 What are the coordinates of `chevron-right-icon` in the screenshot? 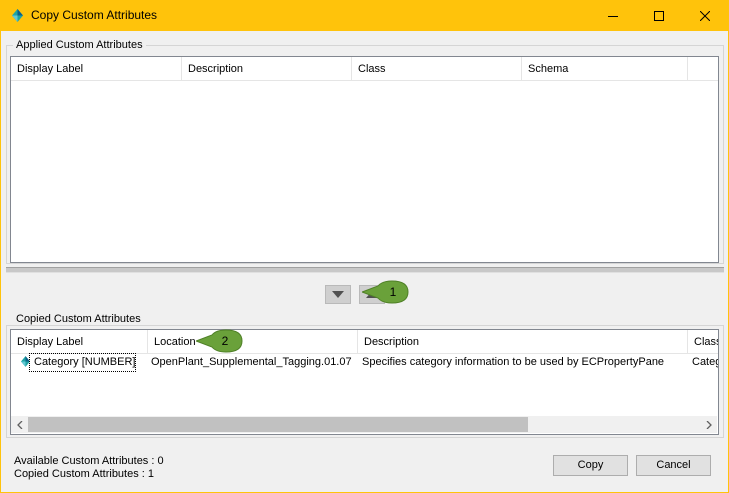 It's located at (709, 424).